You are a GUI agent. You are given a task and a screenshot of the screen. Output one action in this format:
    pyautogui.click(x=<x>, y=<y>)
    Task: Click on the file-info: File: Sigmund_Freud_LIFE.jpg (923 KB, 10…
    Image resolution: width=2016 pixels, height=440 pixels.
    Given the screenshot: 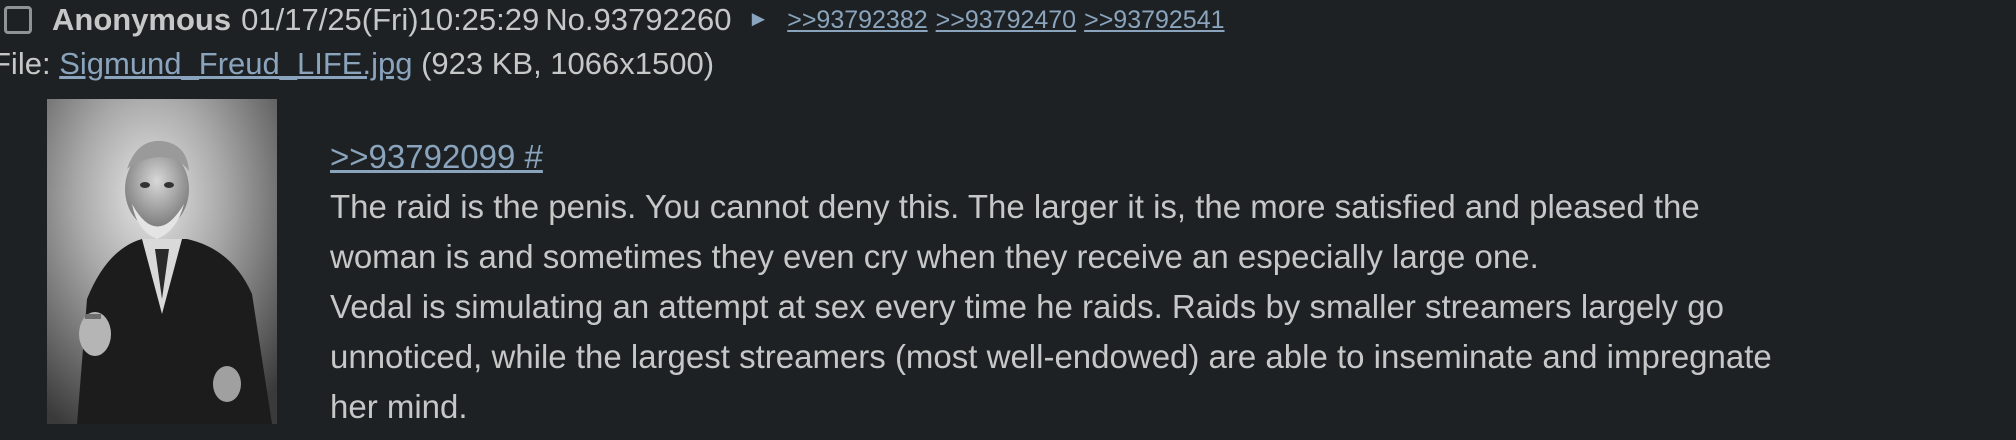 What is the action you would take?
    pyautogui.click(x=357, y=64)
    